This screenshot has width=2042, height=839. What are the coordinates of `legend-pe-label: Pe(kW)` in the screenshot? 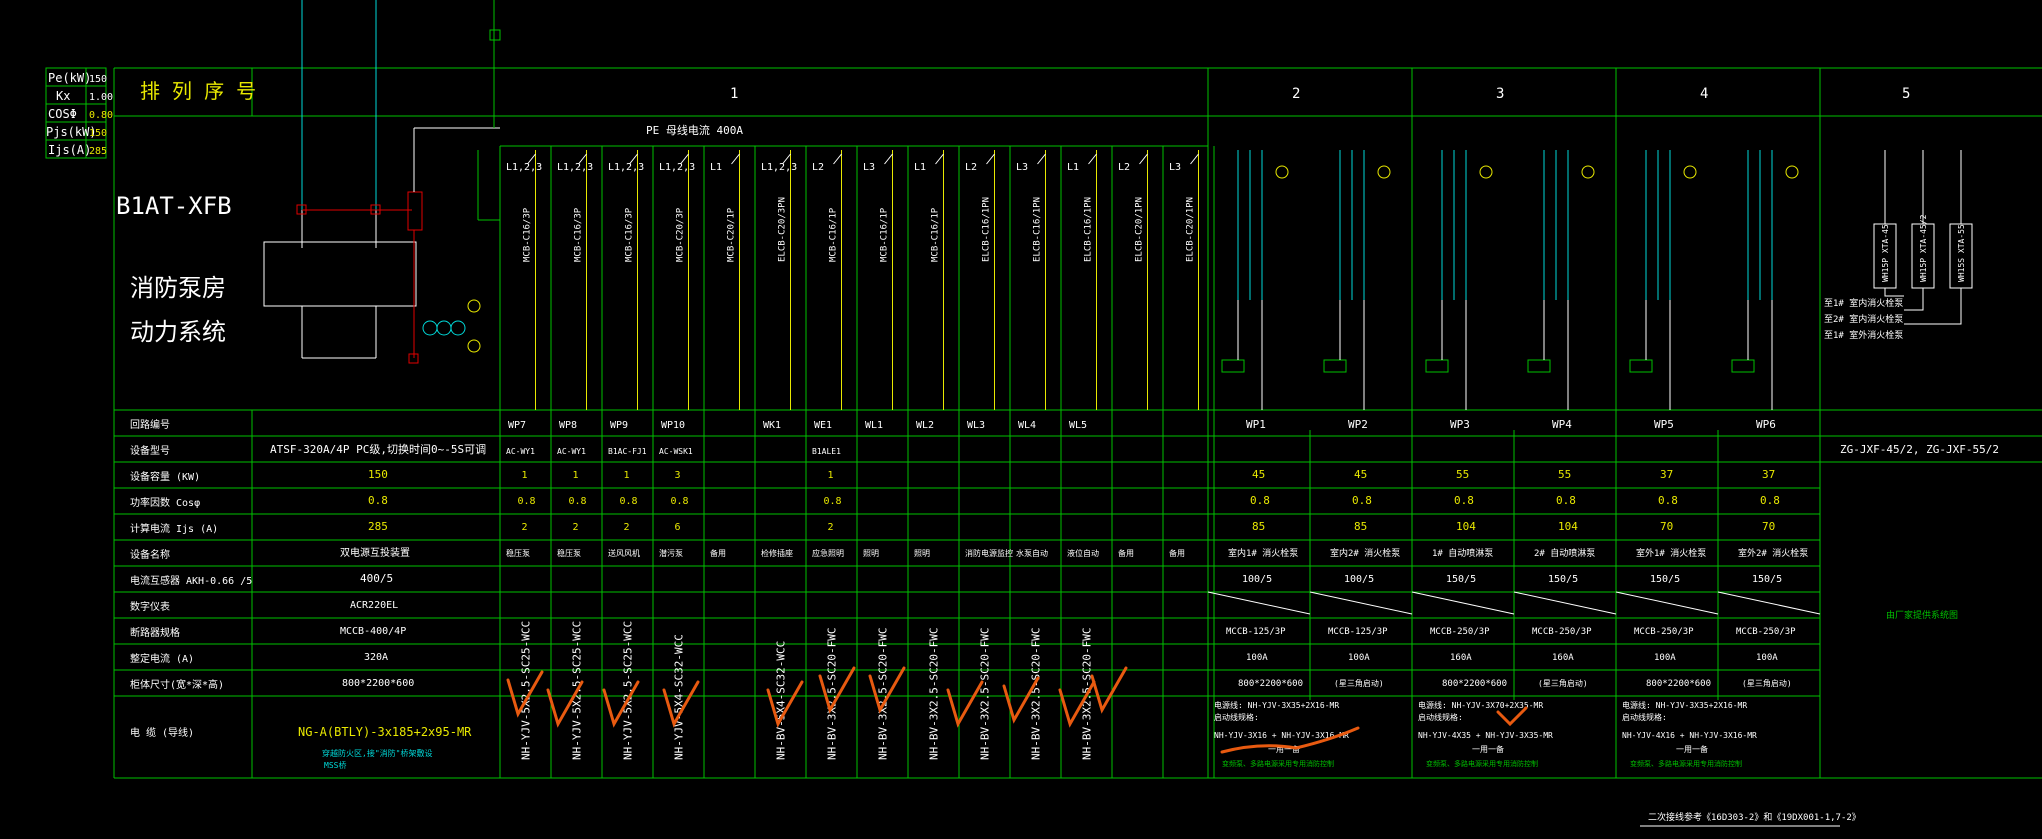 It's located at (69, 78).